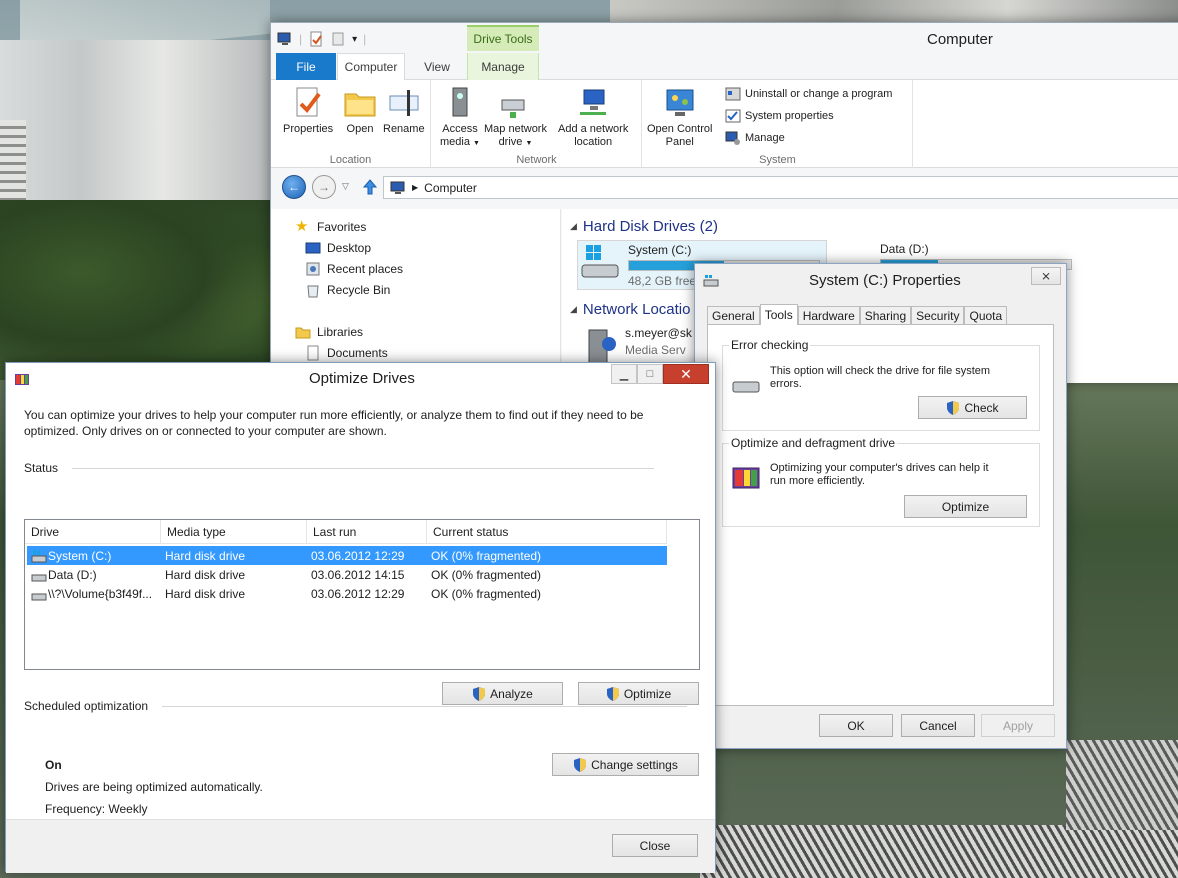 The height and width of the screenshot is (878, 1178). What do you see at coordinates (755, 138) in the screenshot?
I see `manage-button: Manage` at bounding box center [755, 138].